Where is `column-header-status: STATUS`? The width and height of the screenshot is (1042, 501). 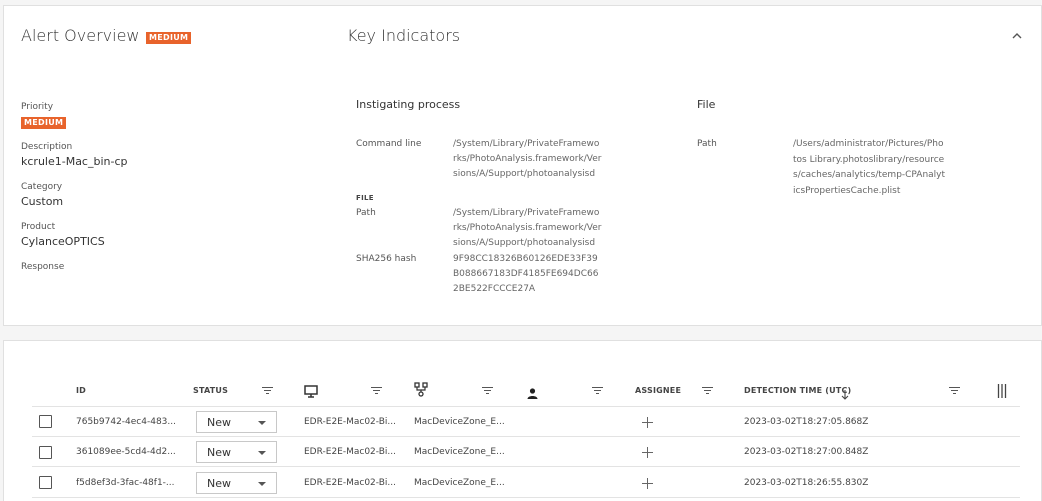 column-header-status: STATUS is located at coordinates (210, 390).